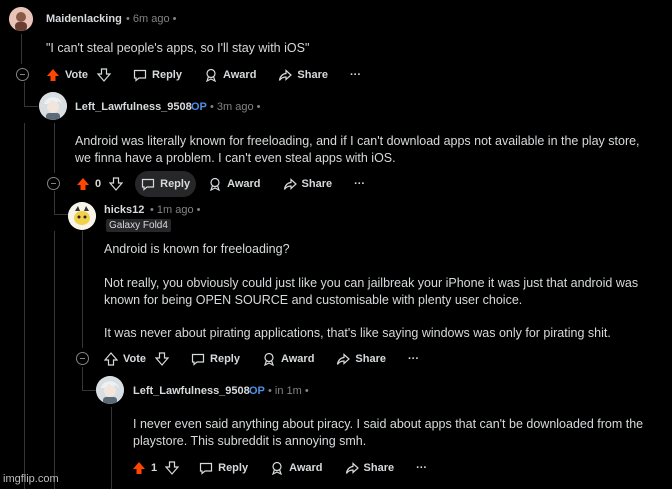  Describe the element at coordinates (288, 391) in the screenshot. I see `comment-timestamp: in 1m` at that location.